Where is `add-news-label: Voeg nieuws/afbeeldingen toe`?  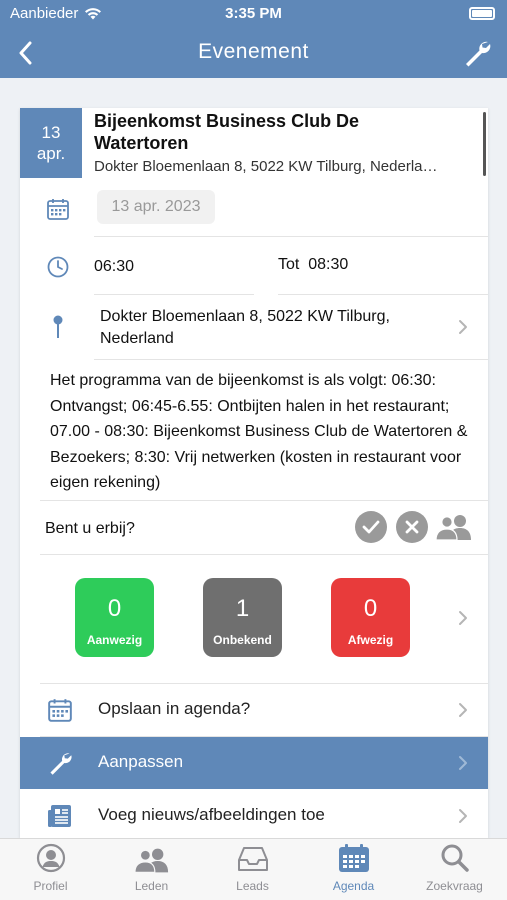 add-news-label: Voeg nieuws/afbeeldingen toe is located at coordinates (211, 814).